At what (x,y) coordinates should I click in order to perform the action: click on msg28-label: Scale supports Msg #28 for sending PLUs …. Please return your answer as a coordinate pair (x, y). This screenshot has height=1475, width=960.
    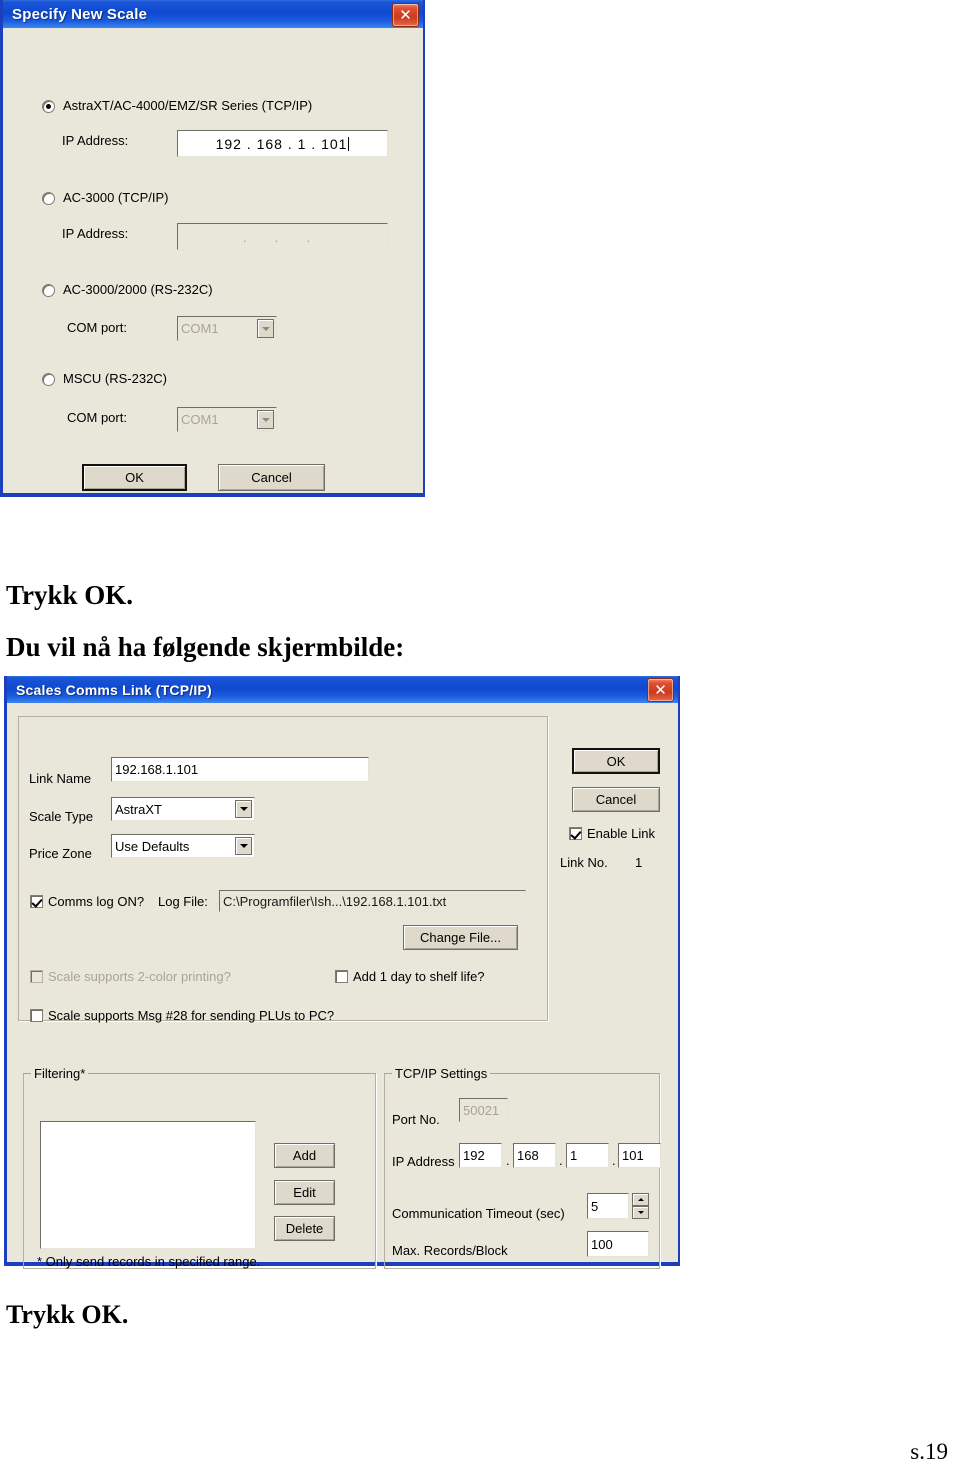
    Looking at the image, I should click on (191, 1015).